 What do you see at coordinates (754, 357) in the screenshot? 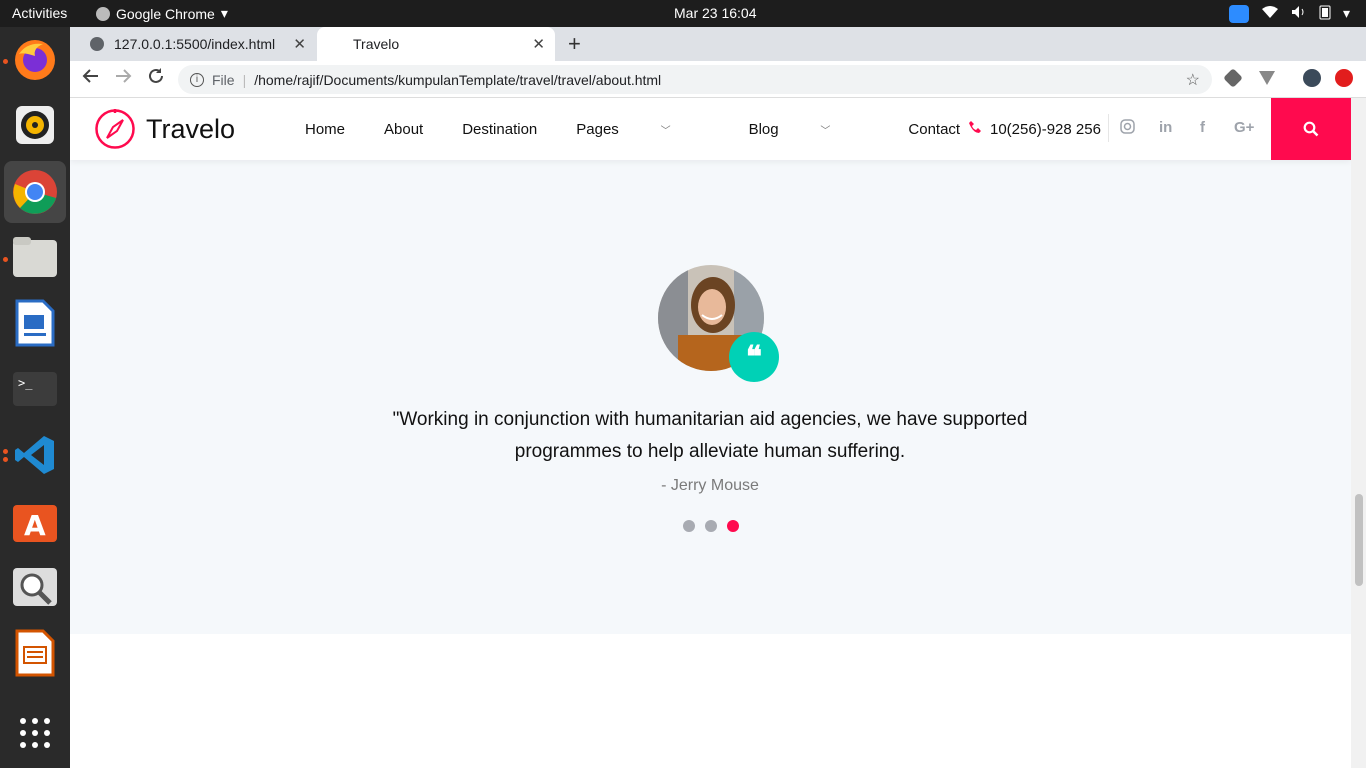
I see `quote-icon: ❝` at bounding box center [754, 357].